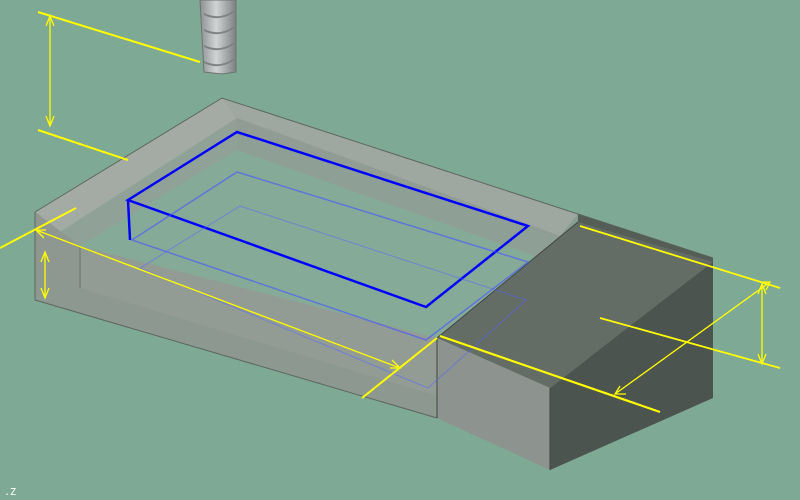 The width and height of the screenshot is (800, 500). Describe the element at coordinates (218, 37) in the screenshot. I see `end-mill-tool` at that location.